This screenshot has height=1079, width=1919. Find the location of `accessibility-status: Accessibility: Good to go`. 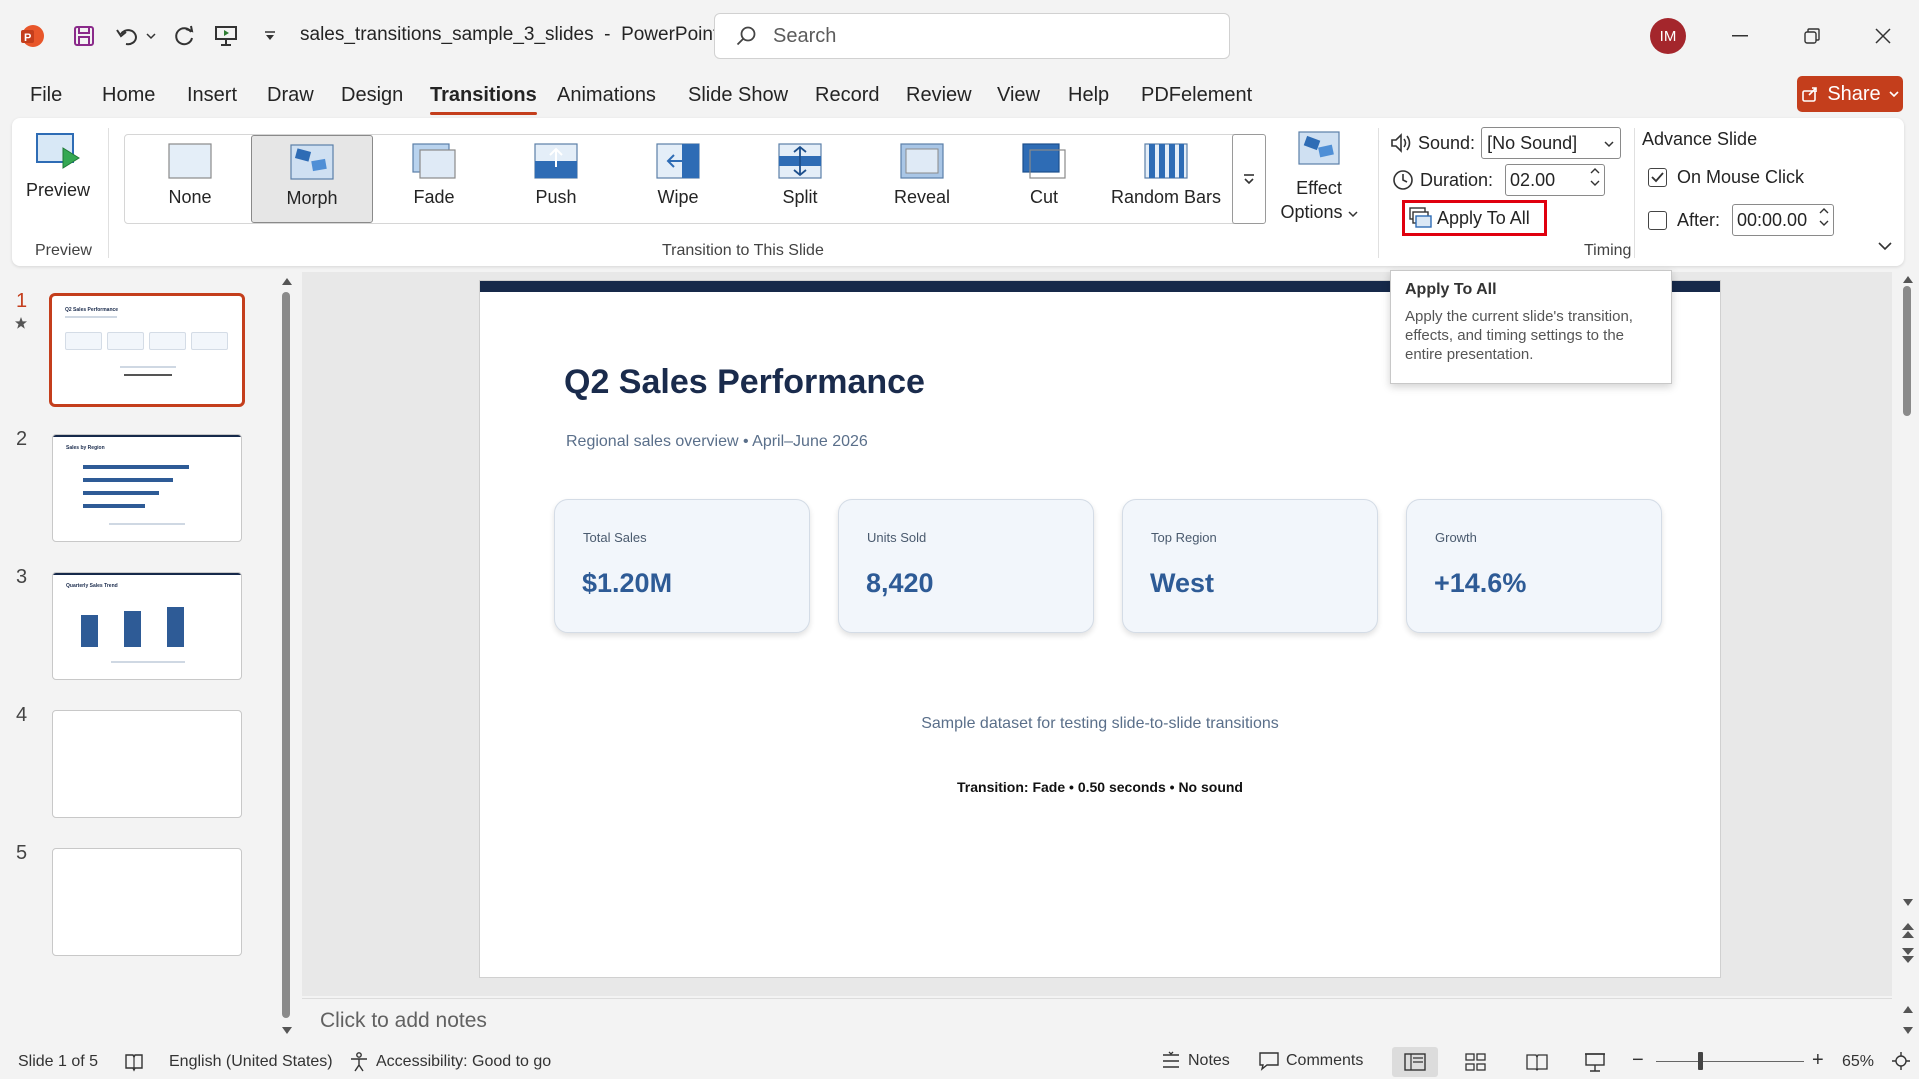

accessibility-status: Accessibility: Good to go is located at coordinates (449, 1062).